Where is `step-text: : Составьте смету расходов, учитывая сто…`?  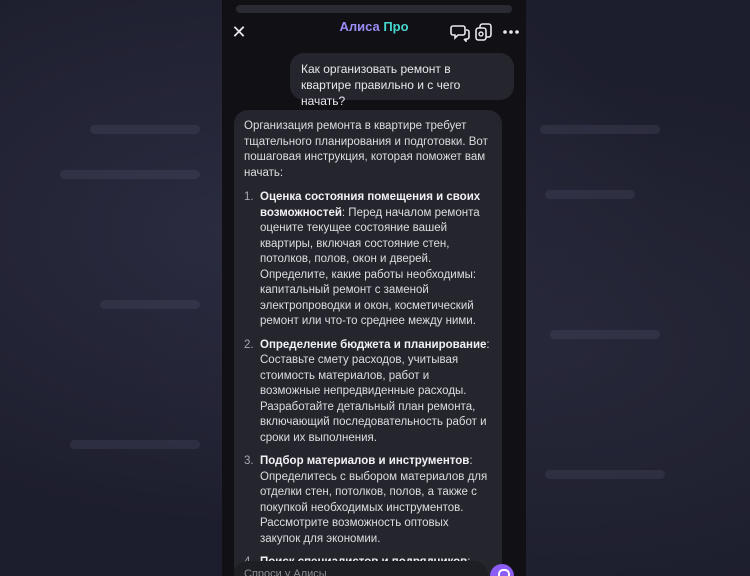 step-text: : Составьте смету расходов, учитывая сто… is located at coordinates (375, 391).